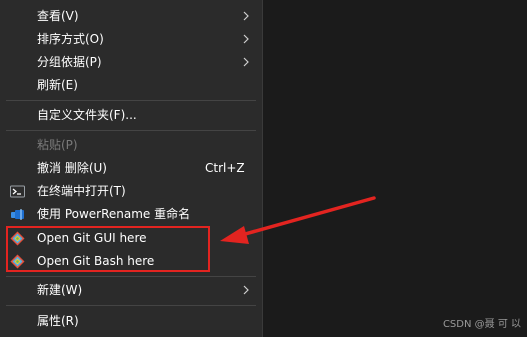 The width and height of the screenshot is (527, 337). I want to click on menu-item-label: 粘贴(P), so click(57, 145).